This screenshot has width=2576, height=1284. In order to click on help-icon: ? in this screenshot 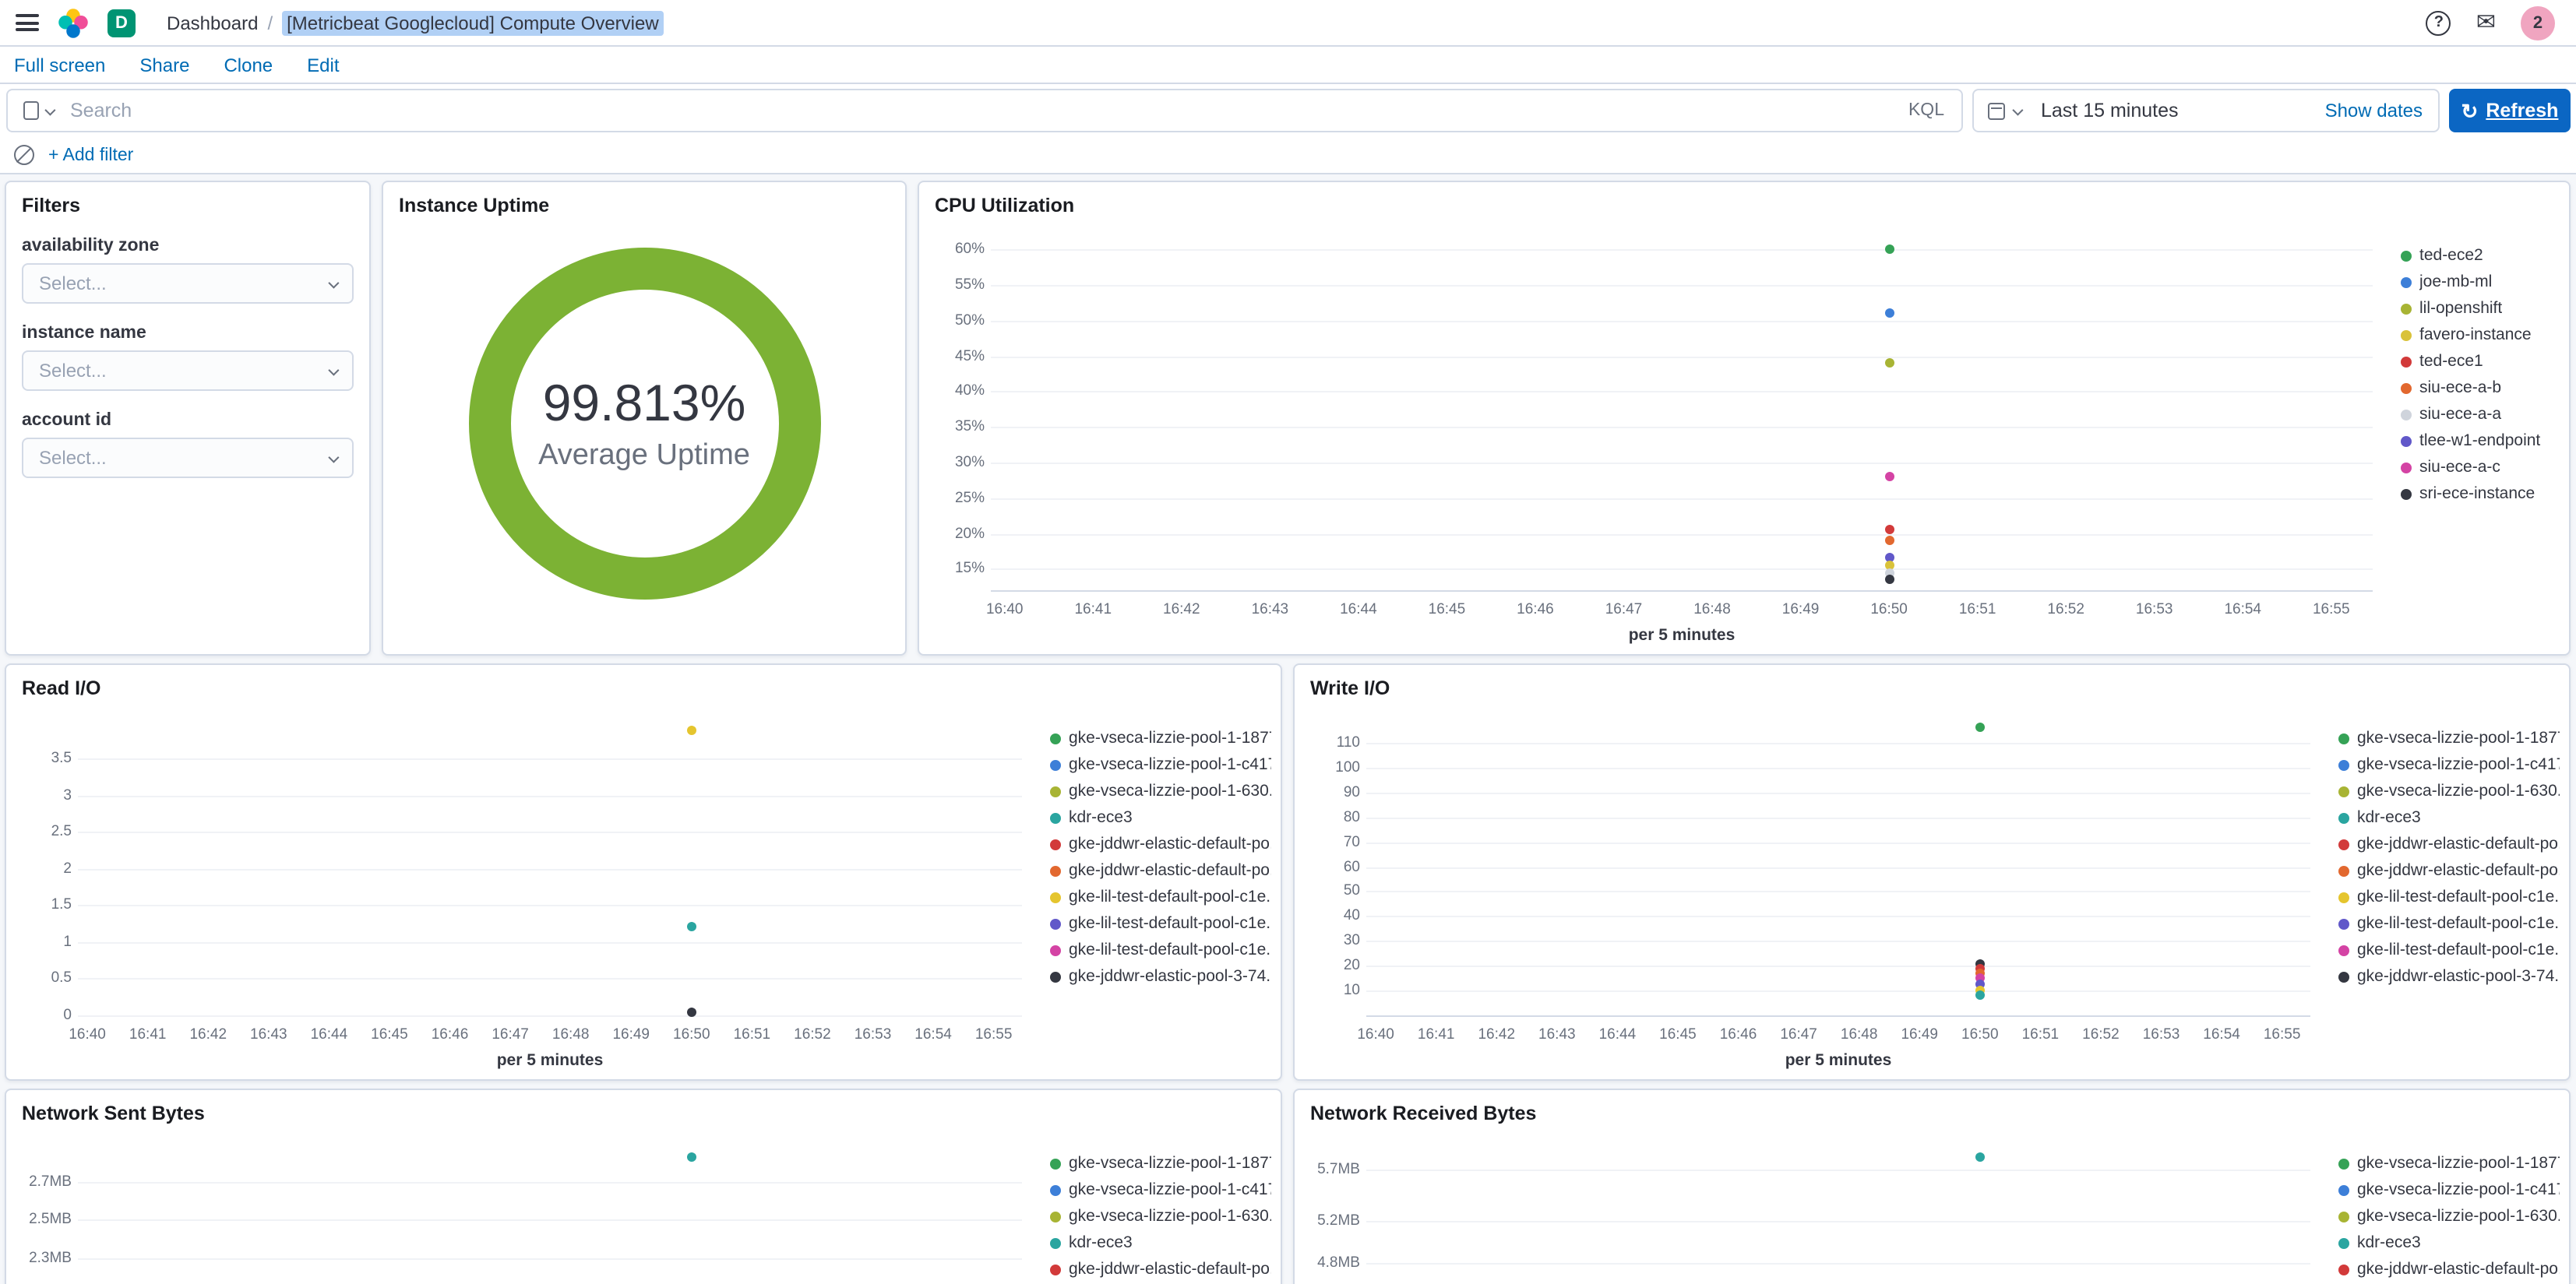, I will do `click(2438, 22)`.